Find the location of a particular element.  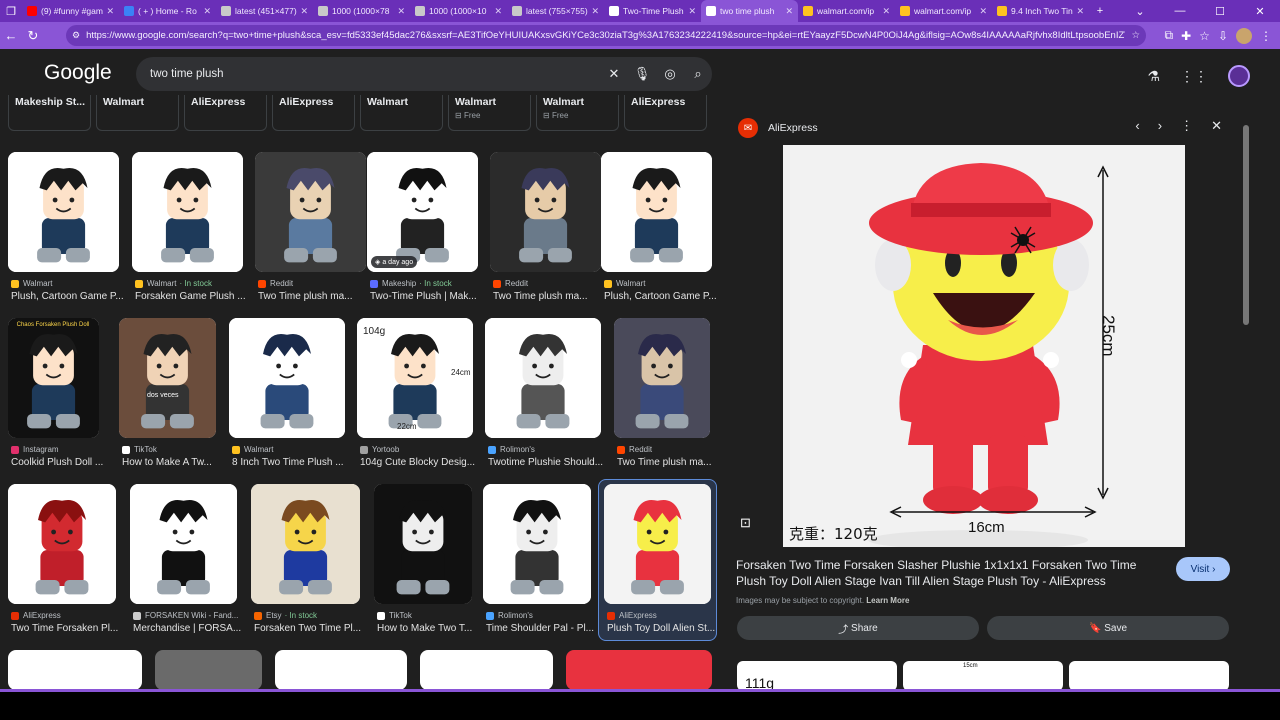

search-input: two time plush is located at coordinates (375, 74).